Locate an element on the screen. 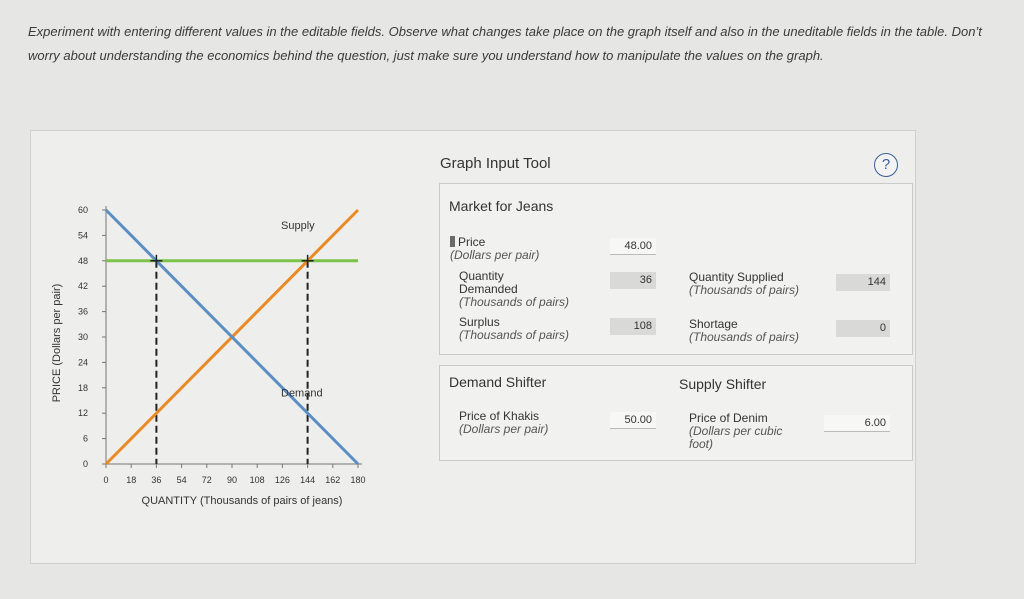 The height and width of the screenshot is (599, 1024). y-tick-label: 48 is located at coordinates (83, 261).